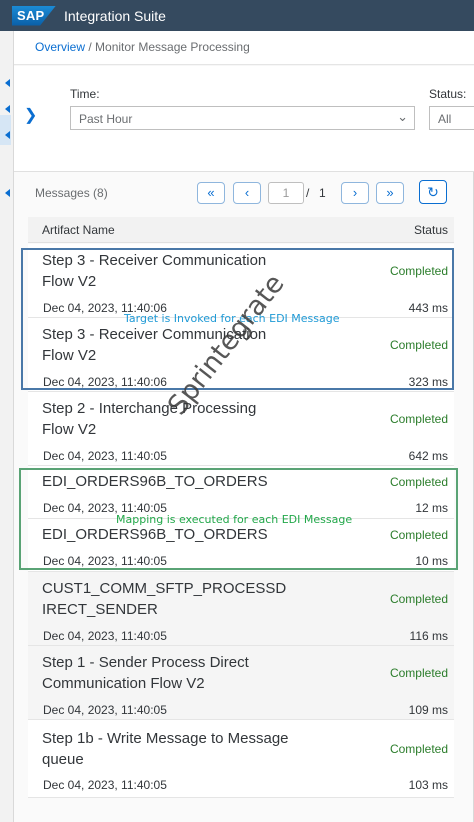 The width and height of the screenshot is (474, 822). Describe the element at coordinates (165, 749) in the screenshot. I see `artifact-name: Step 1b - Write Message to Message queue` at that location.